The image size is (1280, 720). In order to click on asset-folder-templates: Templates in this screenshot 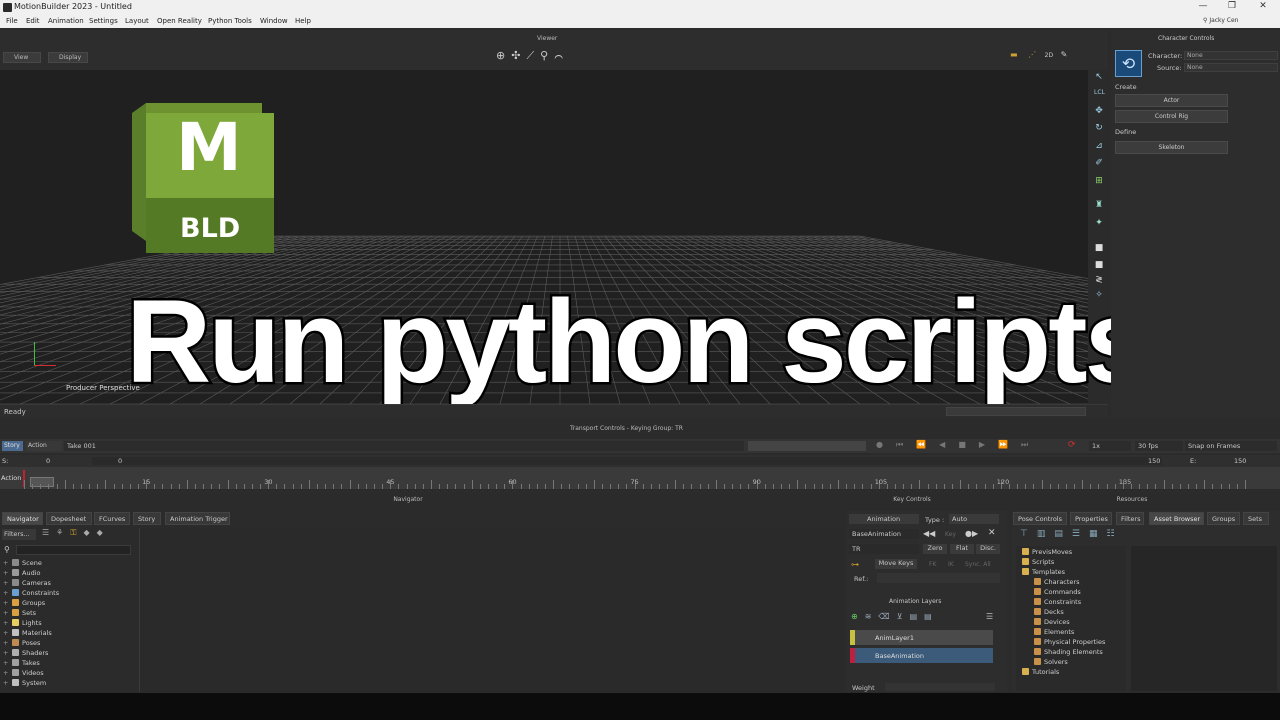, I will do `click(1043, 572)`.